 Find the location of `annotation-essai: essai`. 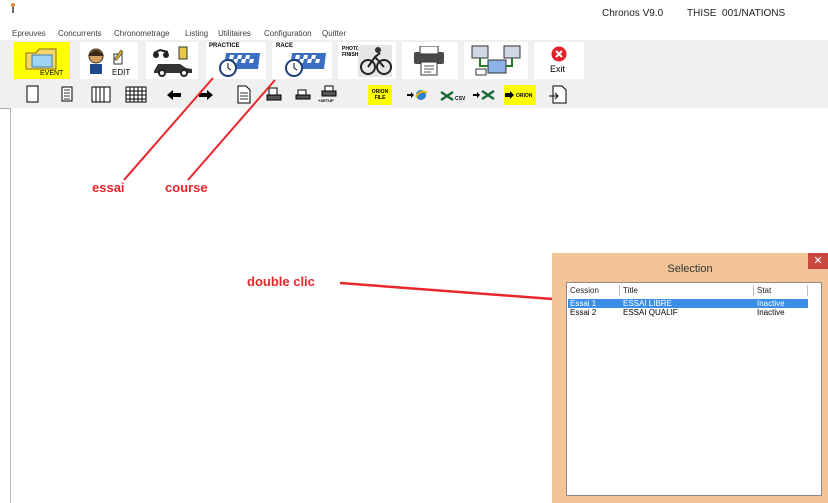

annotation-essai: essai is located at coordinates (108, 187).